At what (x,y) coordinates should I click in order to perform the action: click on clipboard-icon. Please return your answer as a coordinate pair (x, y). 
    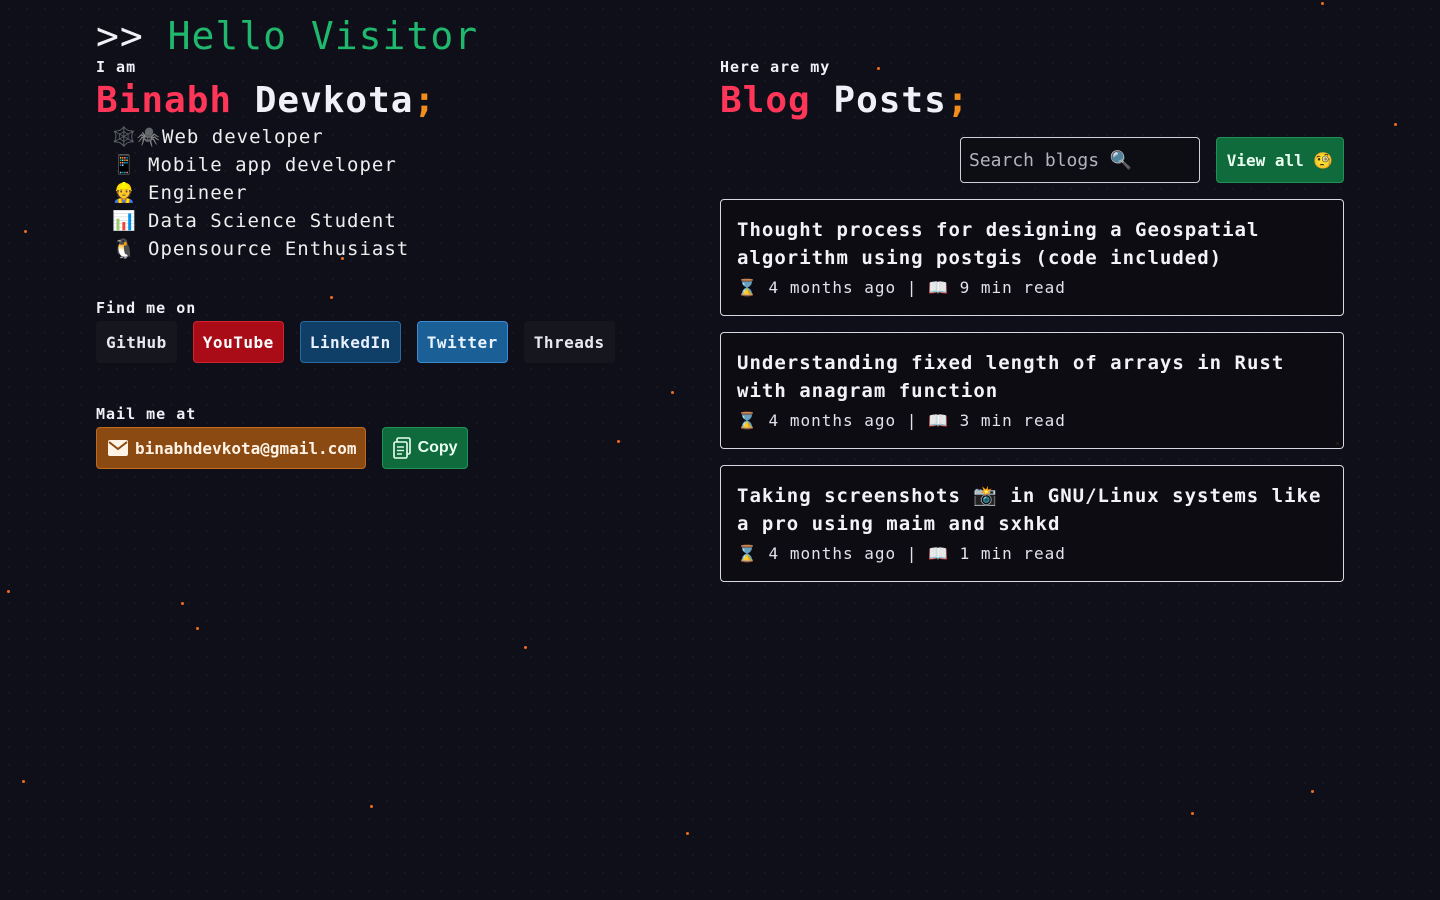
    Looking at the image, I should click on (401, 448).